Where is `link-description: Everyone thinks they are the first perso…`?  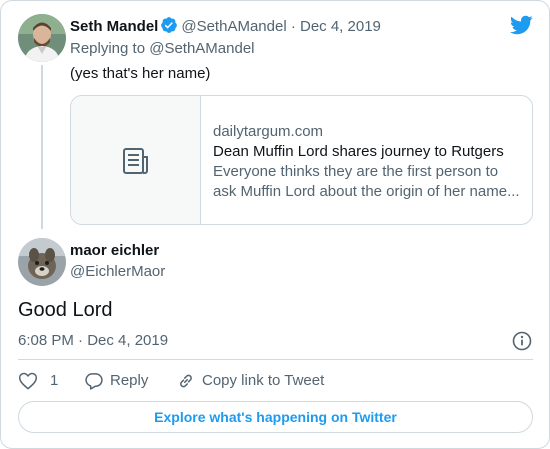
link-description: Everyone thinks they are the first perso… is located at coordinates (368, 182).